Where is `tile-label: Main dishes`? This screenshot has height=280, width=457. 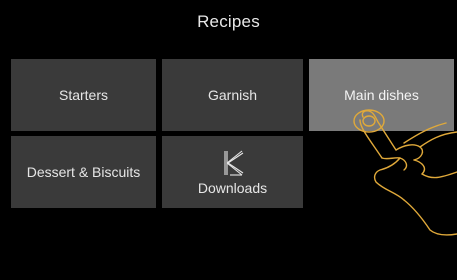
tile-label: Main dishes is located at coordinates (381, 95).